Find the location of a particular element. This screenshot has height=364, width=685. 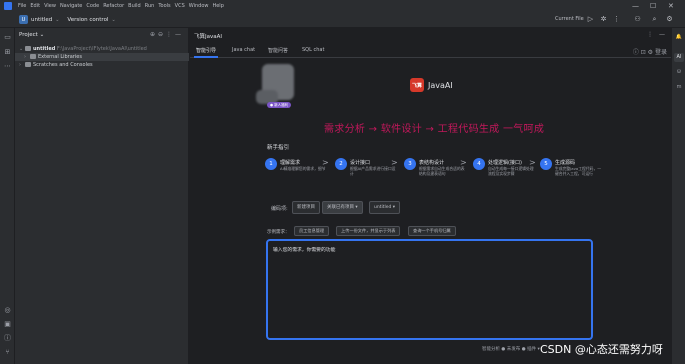

step-number: 4 is located at coordinates (479, 164).